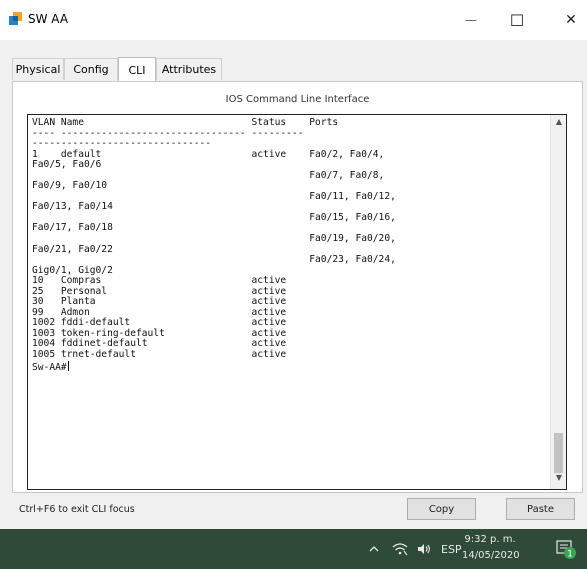 The height and width of the screenshot is (569, 587). Describe the element at coordinates (400, 549) in the screenshot. I see `network-icon` at that location.